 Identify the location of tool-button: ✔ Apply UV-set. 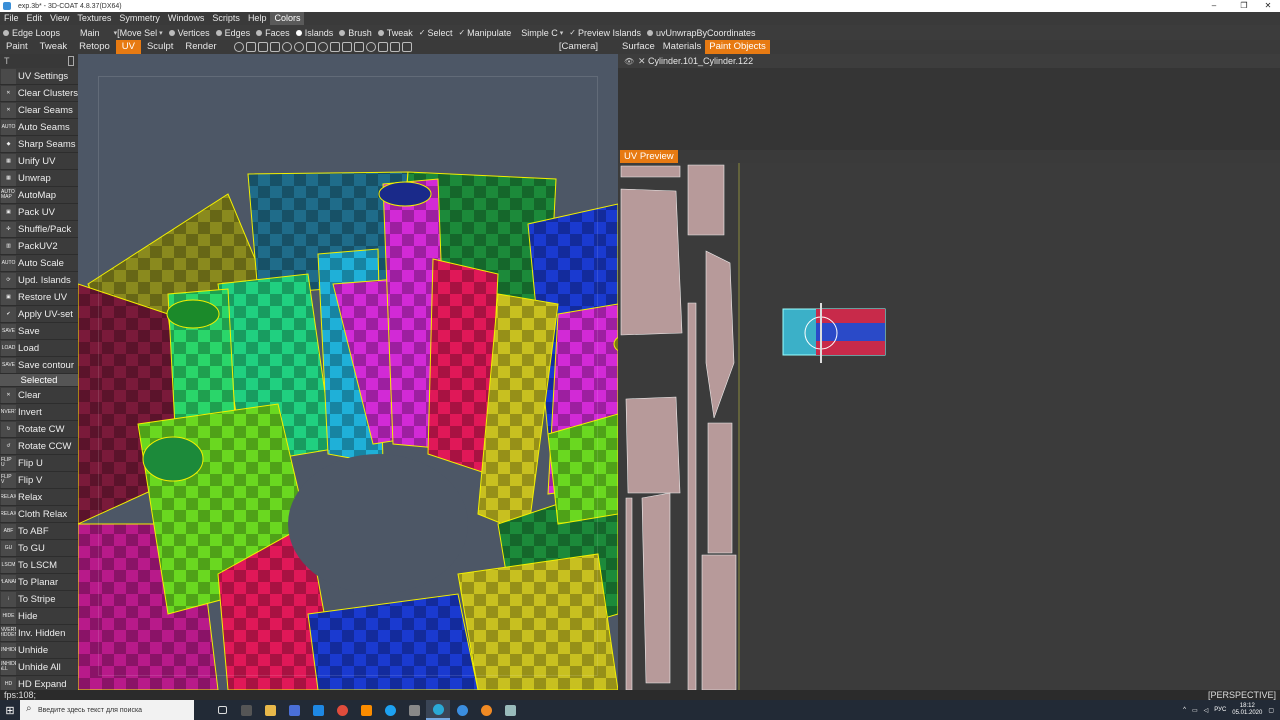
(39, 314).